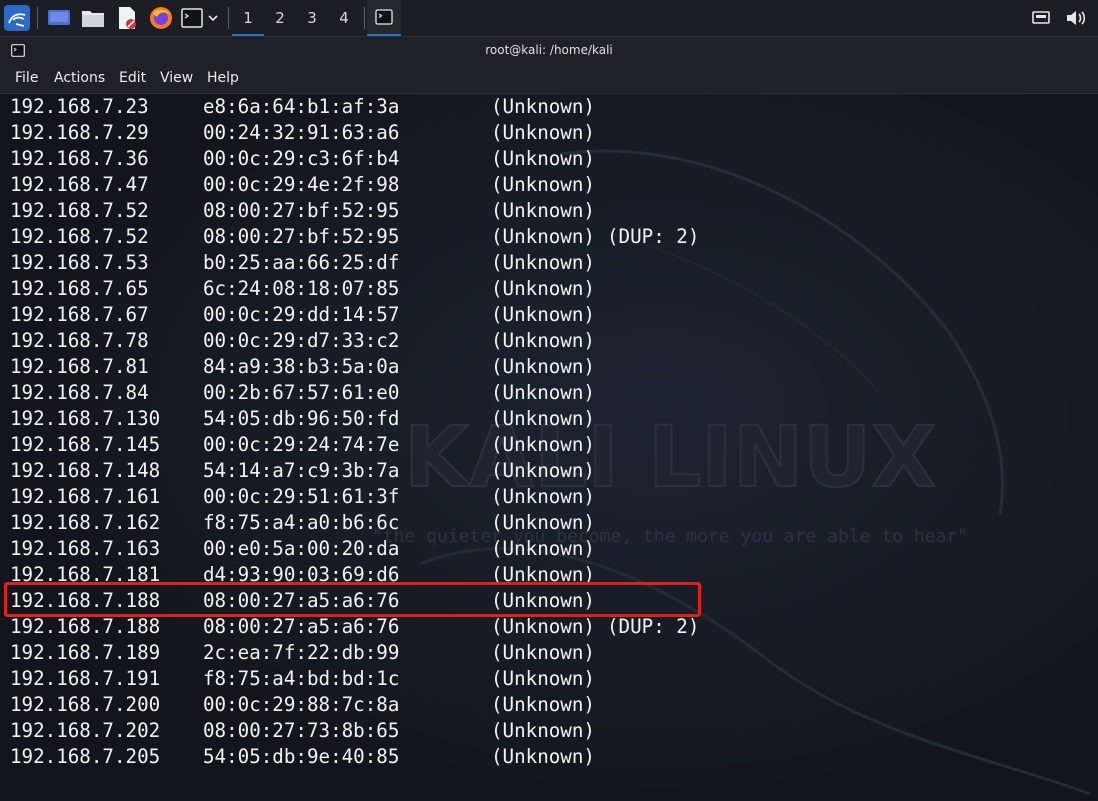 This screenshot has height=801, width=1098. I want to click on mac-address: 2c:ea:7f:22:db:99, so click(301, 652).